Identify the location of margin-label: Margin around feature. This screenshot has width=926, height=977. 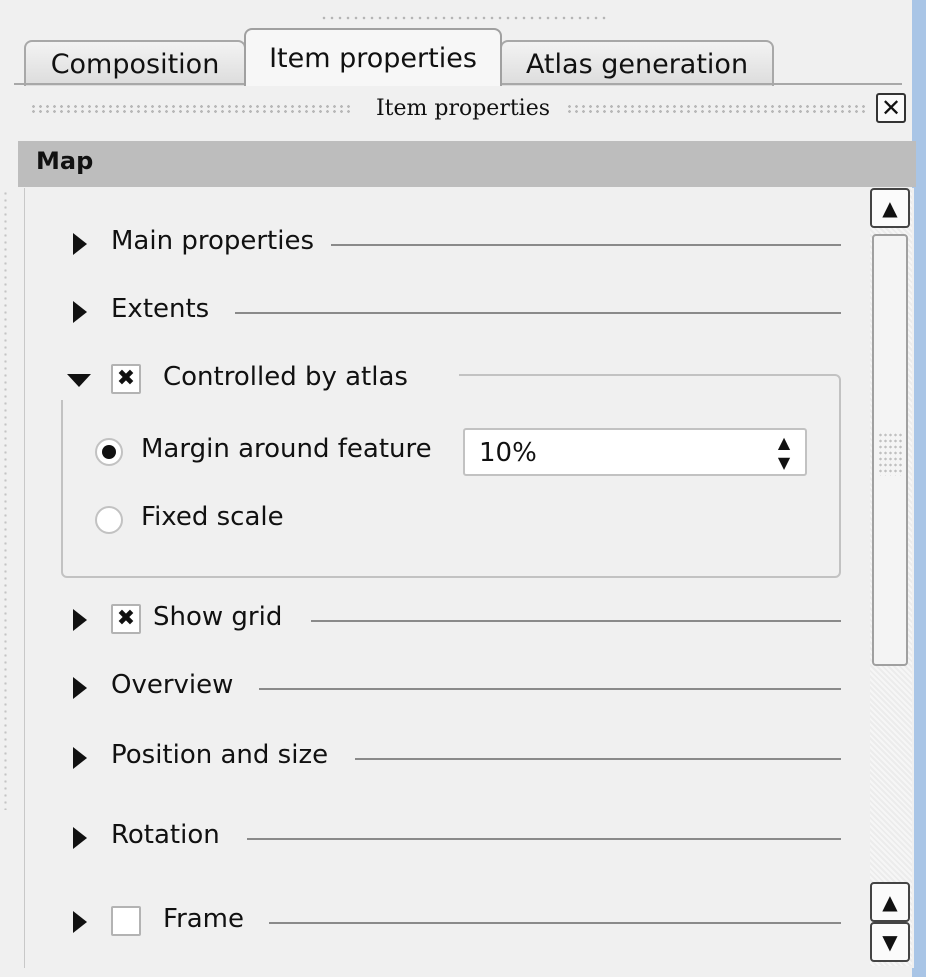
(286, 449).